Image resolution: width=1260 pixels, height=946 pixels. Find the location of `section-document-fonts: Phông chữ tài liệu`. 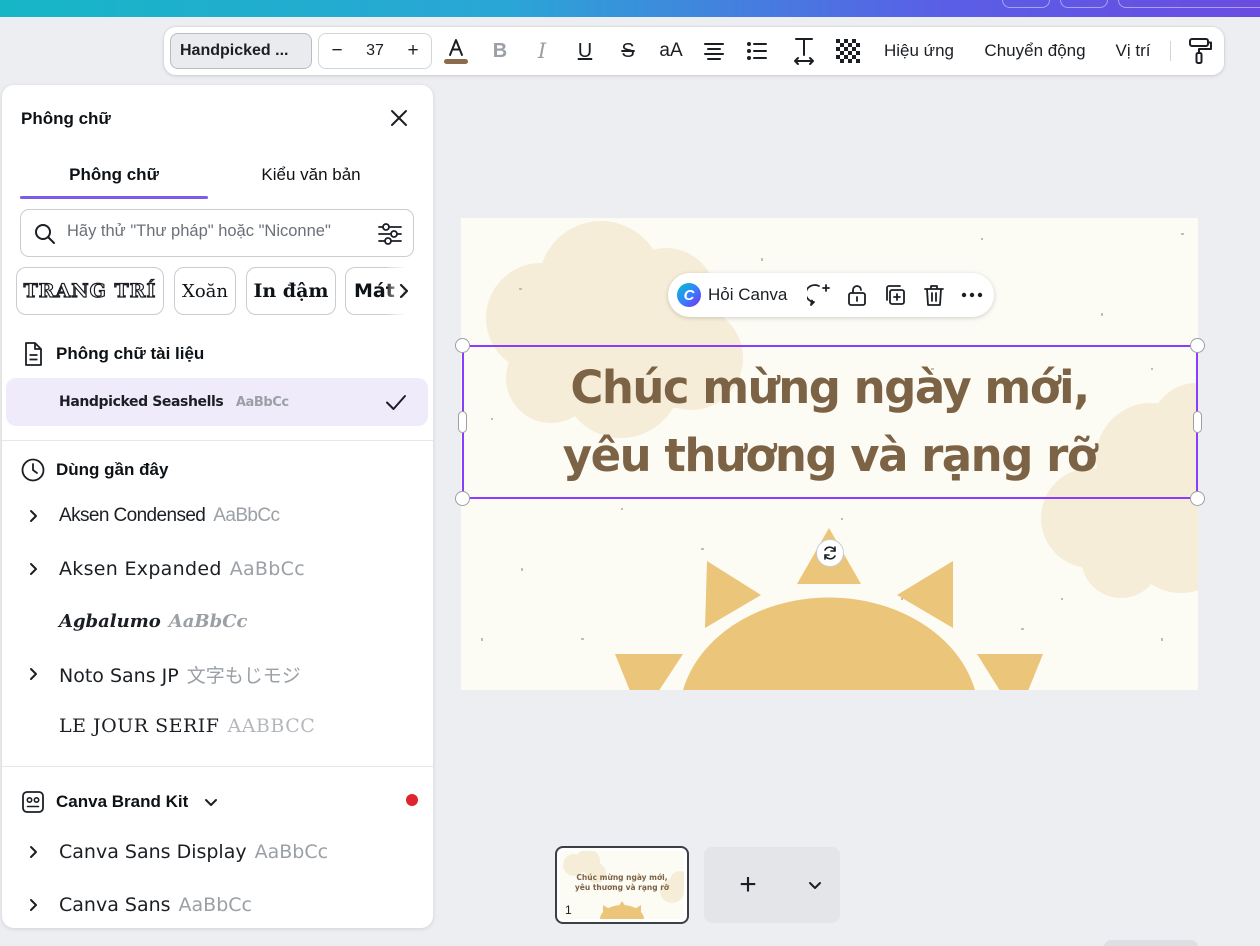

section-document-fonts: Phông chữ tài liệu is located at coordinates (112, 354).